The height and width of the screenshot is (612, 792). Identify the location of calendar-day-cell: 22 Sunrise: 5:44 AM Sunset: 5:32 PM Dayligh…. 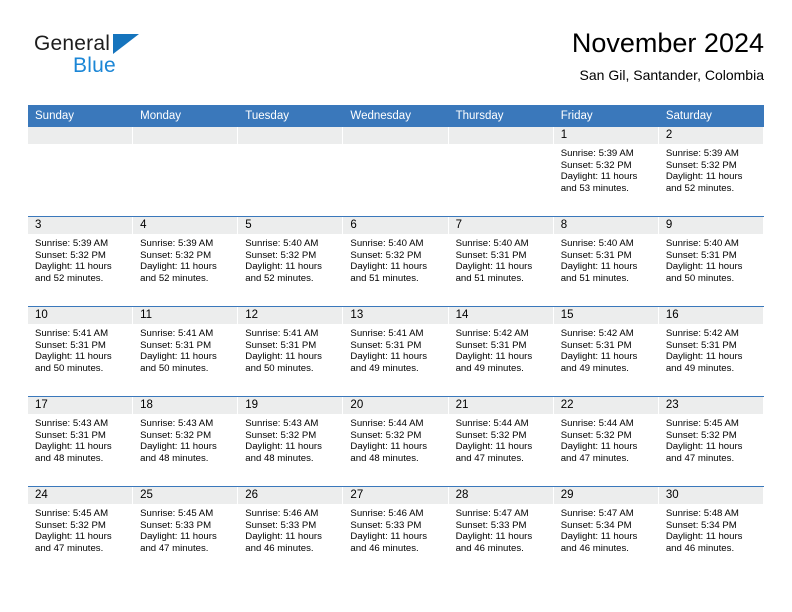
(606, 441).